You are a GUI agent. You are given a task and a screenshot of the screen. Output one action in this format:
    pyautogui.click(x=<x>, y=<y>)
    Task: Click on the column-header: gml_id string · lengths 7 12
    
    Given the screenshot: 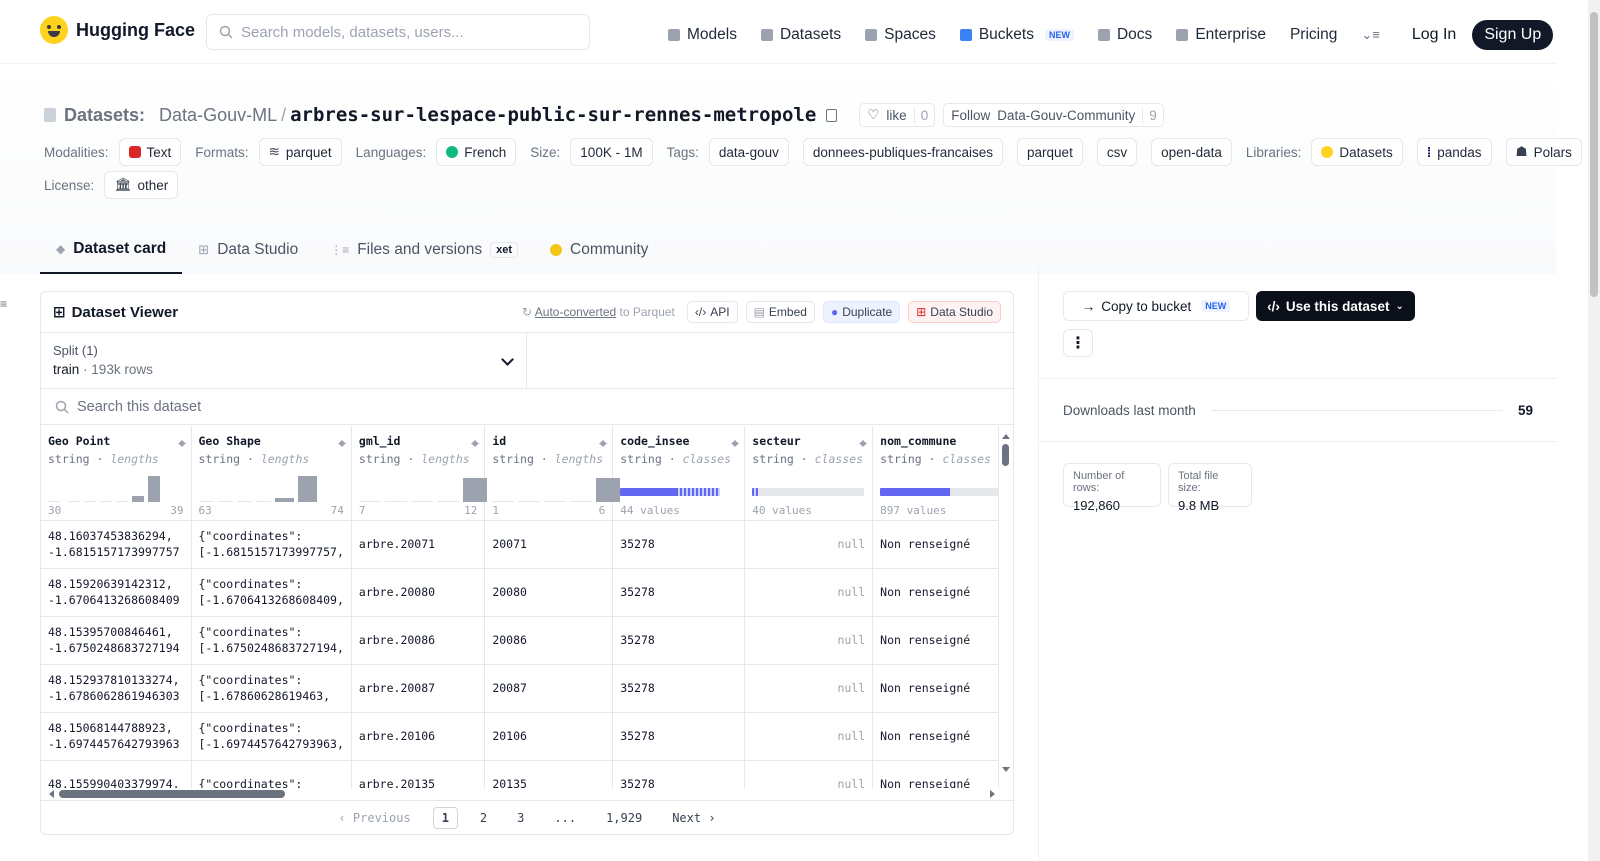 What is the action you would take?
    pyautogui.click(x=419, y=473)
    